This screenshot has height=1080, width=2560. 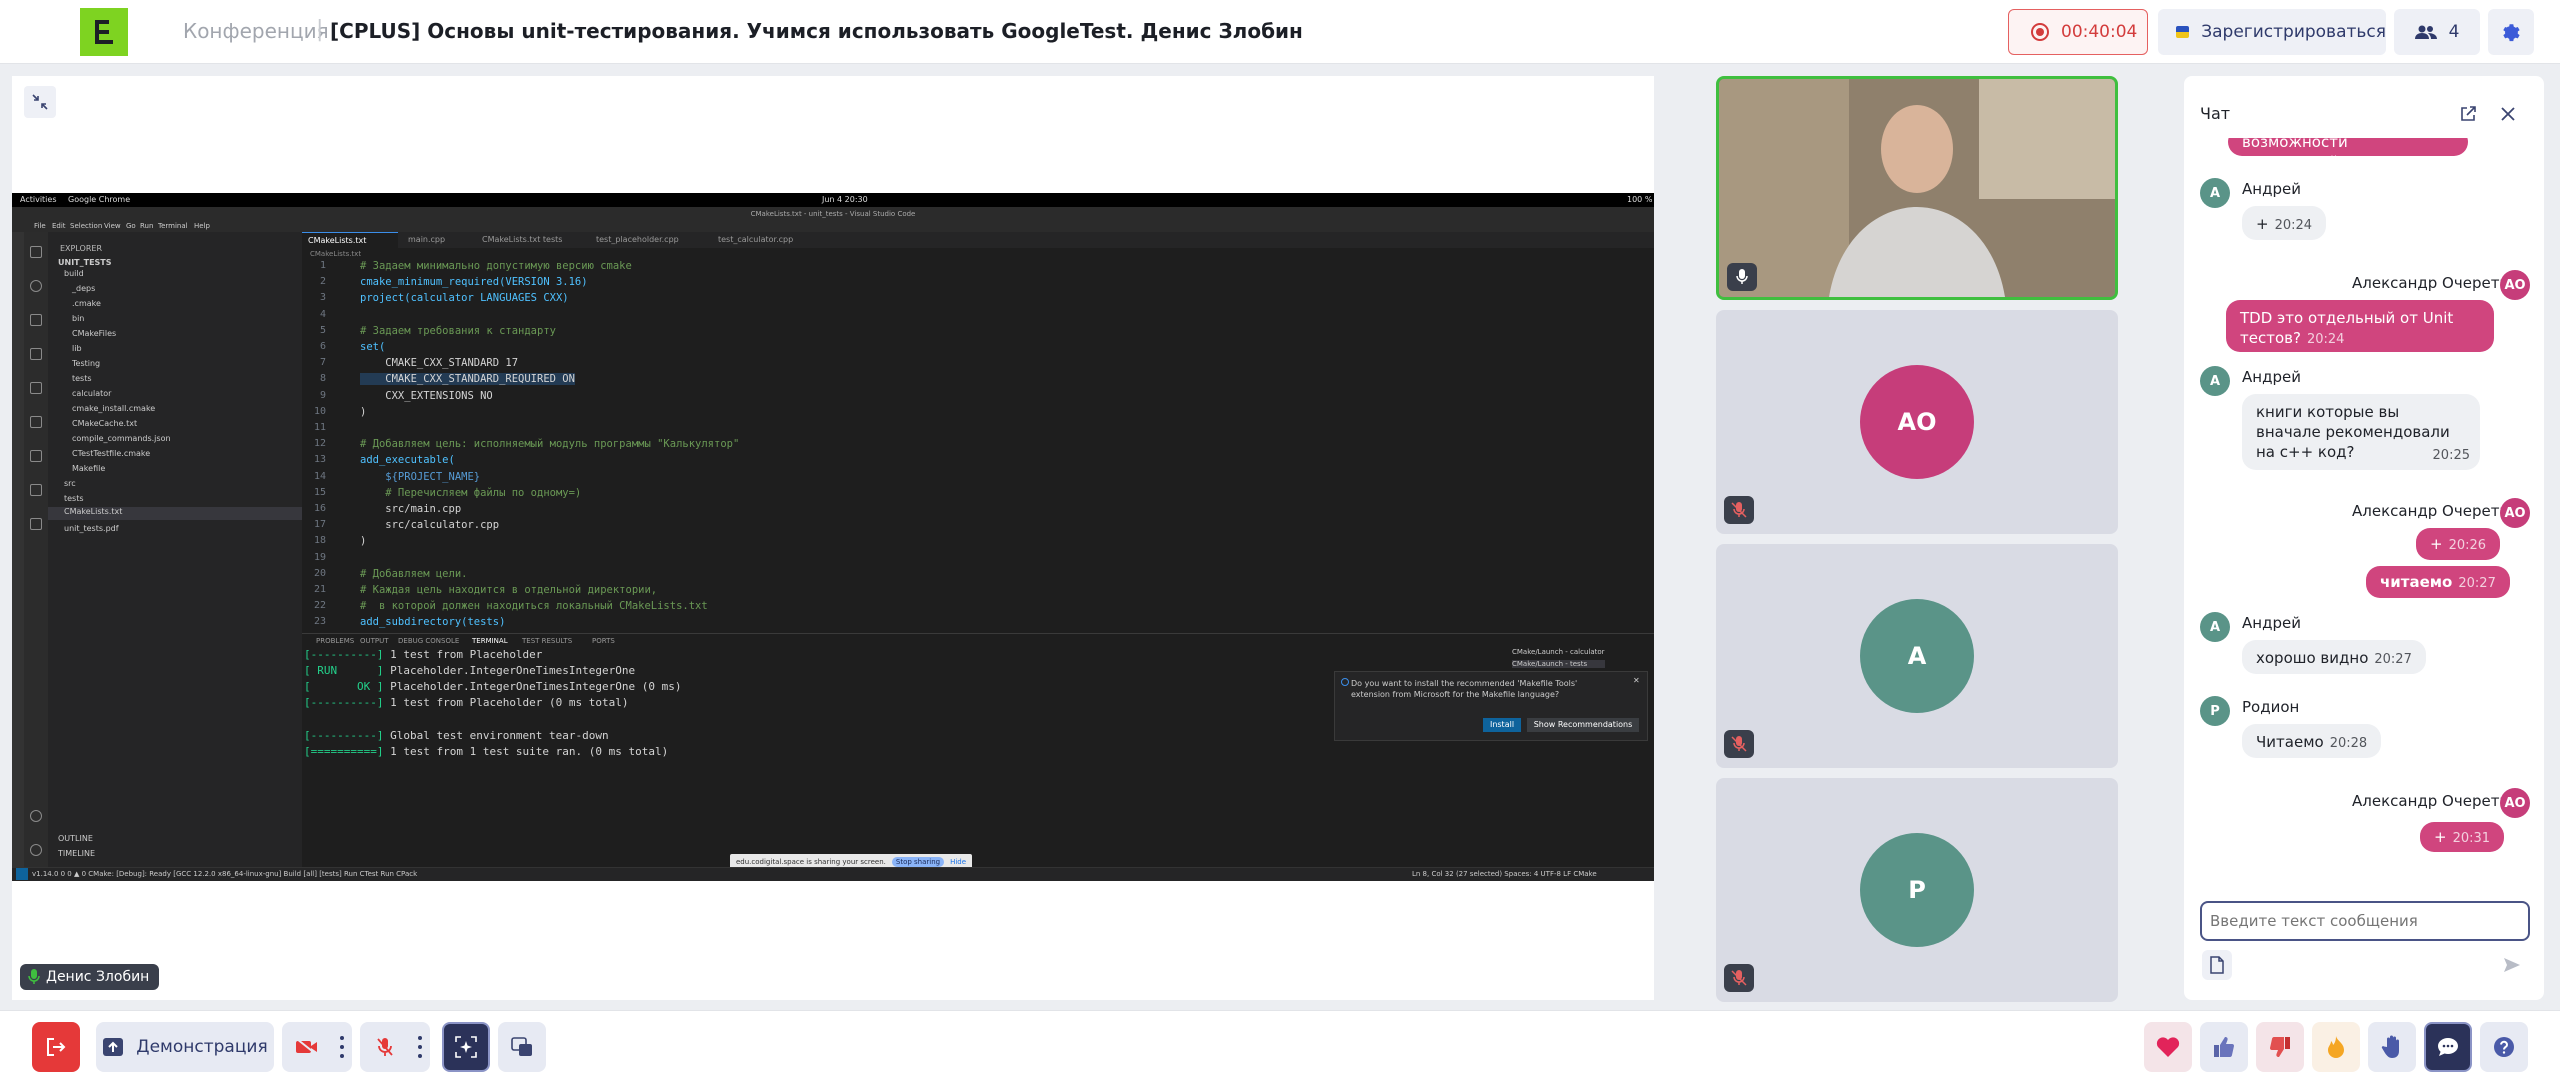 I want to click on menu-help: Help, so click(x=202, y=226).